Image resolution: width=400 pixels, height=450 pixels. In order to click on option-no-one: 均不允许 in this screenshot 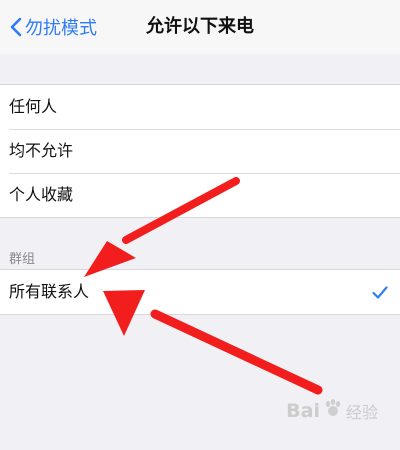, I will do `click(200, 151)`.